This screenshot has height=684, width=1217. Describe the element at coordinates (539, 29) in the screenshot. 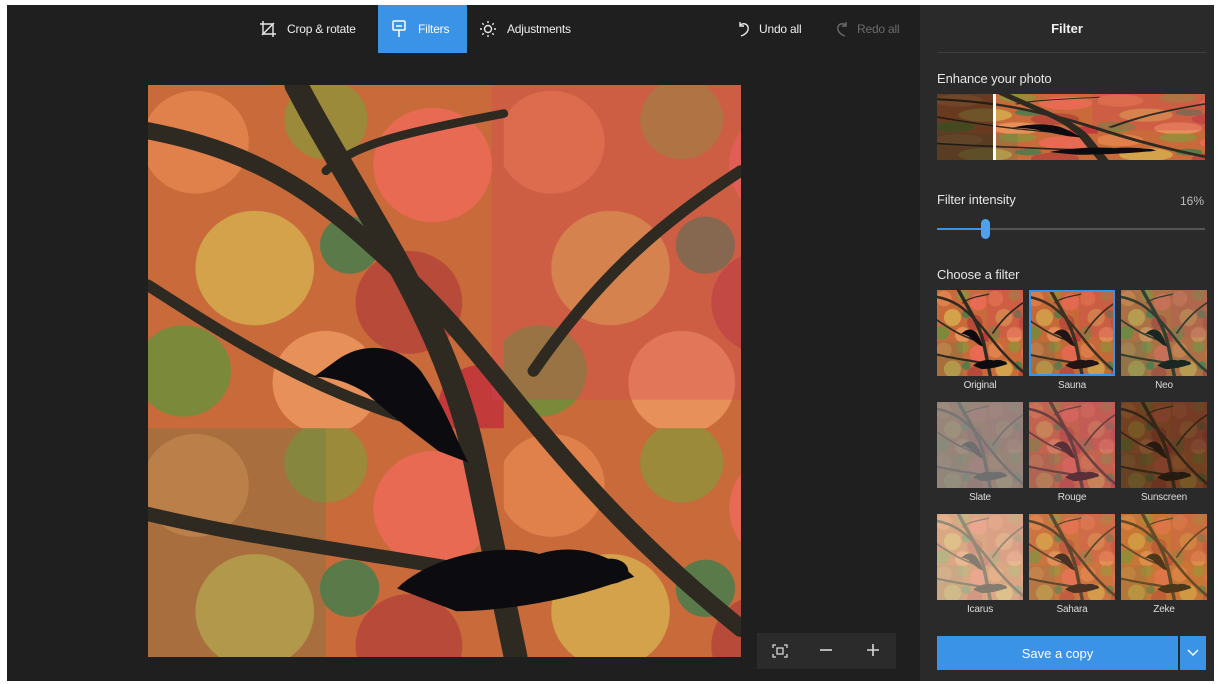

I see `adjustments-label: Adjustments` at that location.